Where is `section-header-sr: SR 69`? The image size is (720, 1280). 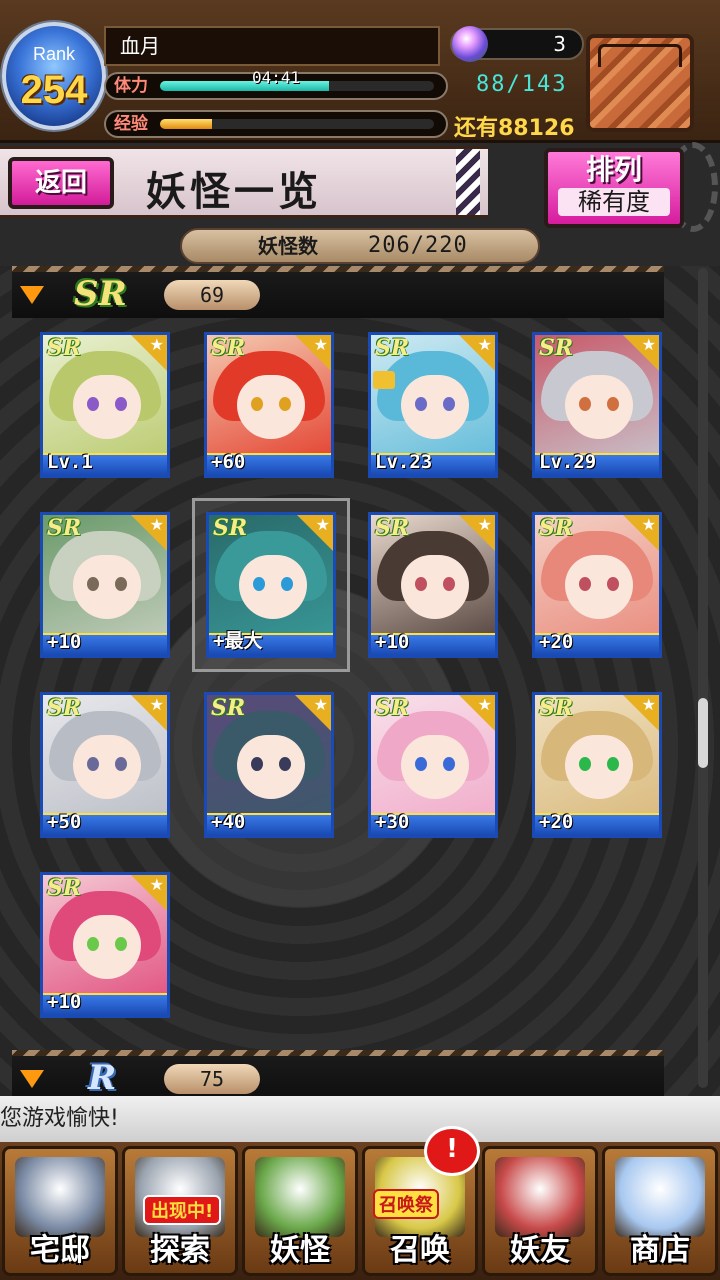 section-header-sr: SR 69 is located at coordinates (338, 292).